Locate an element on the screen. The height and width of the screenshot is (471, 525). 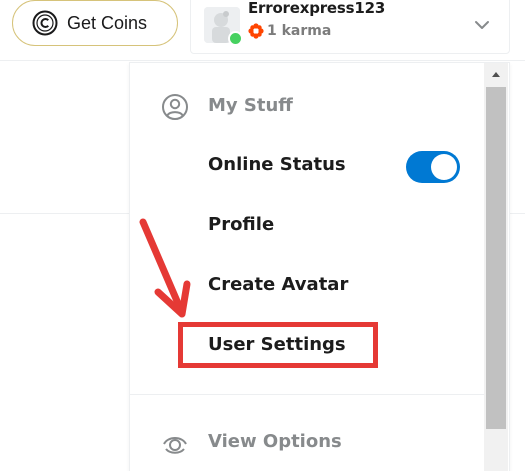
create-avatar-label: Create Avatar is located at coordinates (278, 284).